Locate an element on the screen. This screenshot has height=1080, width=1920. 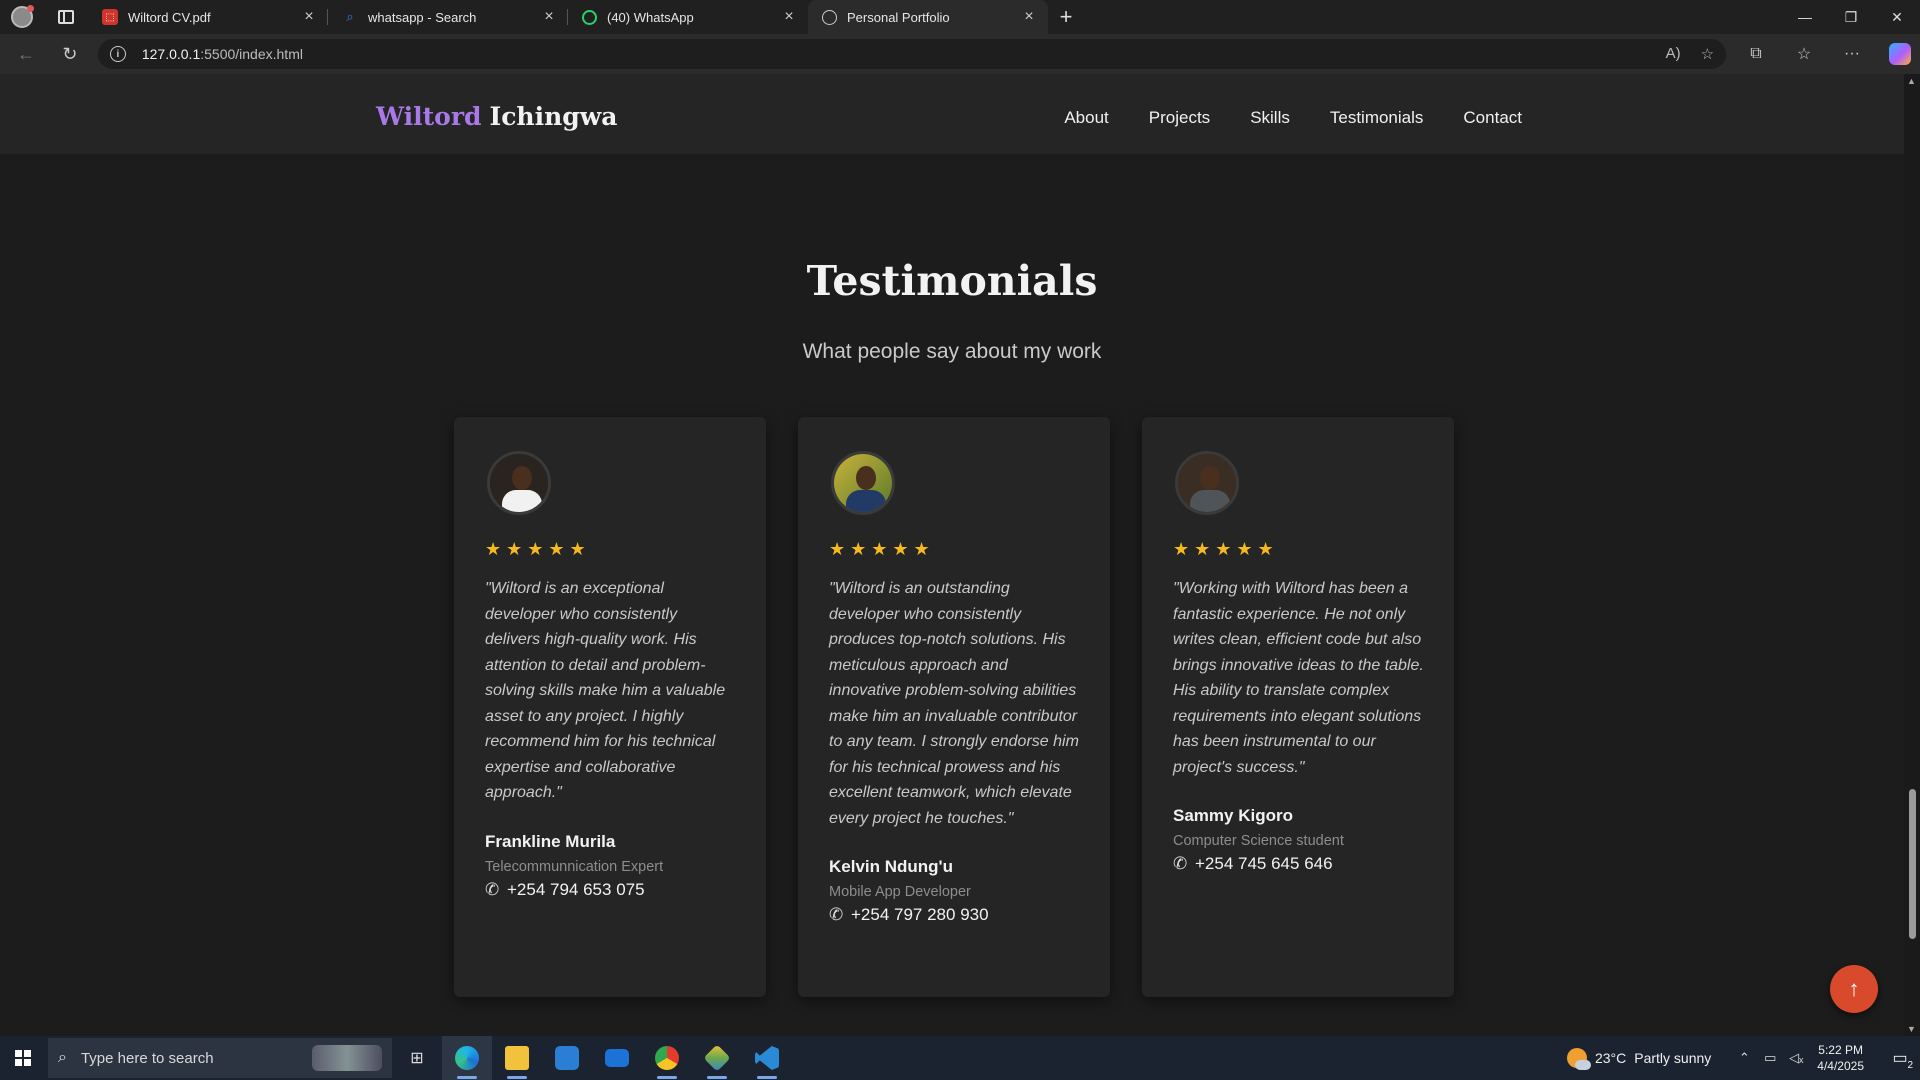
taskbar-chrome is located at coordinates (667, 1058).